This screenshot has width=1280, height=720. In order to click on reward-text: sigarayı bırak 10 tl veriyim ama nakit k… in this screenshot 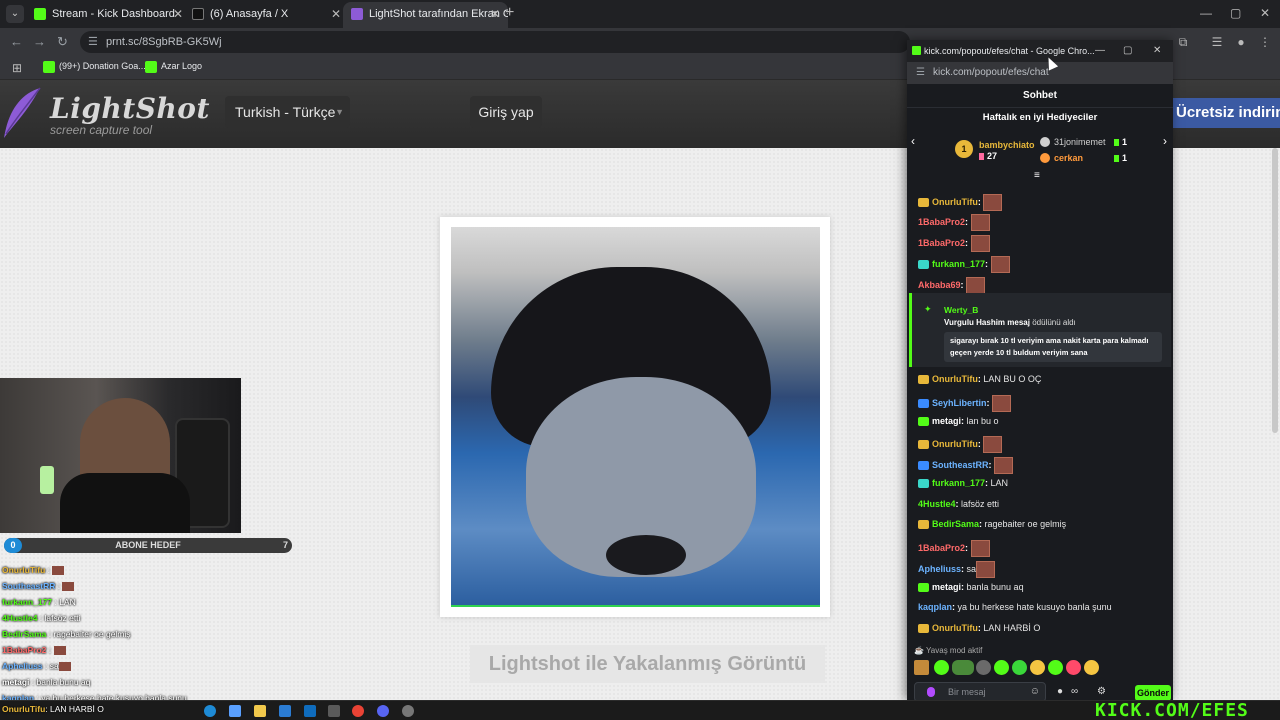, I will do `click(1053, 347)`.